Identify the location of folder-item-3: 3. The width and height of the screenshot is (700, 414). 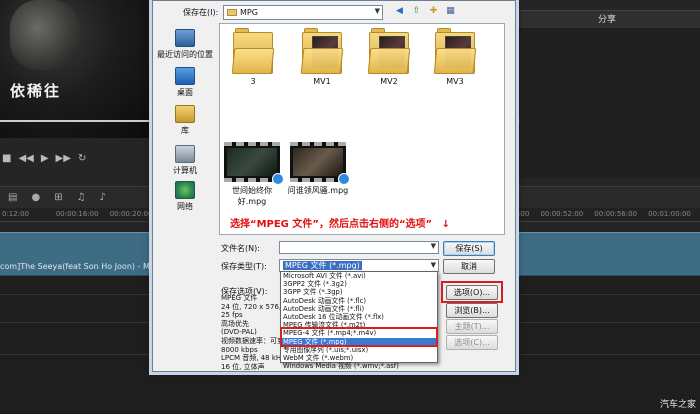
(253, 57).